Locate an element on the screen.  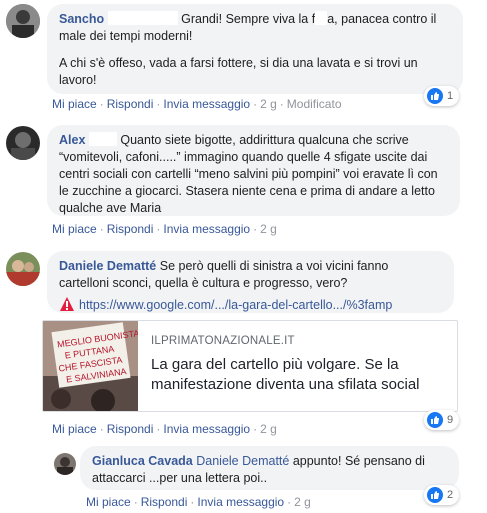
comment-author: Sancho is located at coordinates (81, 19).